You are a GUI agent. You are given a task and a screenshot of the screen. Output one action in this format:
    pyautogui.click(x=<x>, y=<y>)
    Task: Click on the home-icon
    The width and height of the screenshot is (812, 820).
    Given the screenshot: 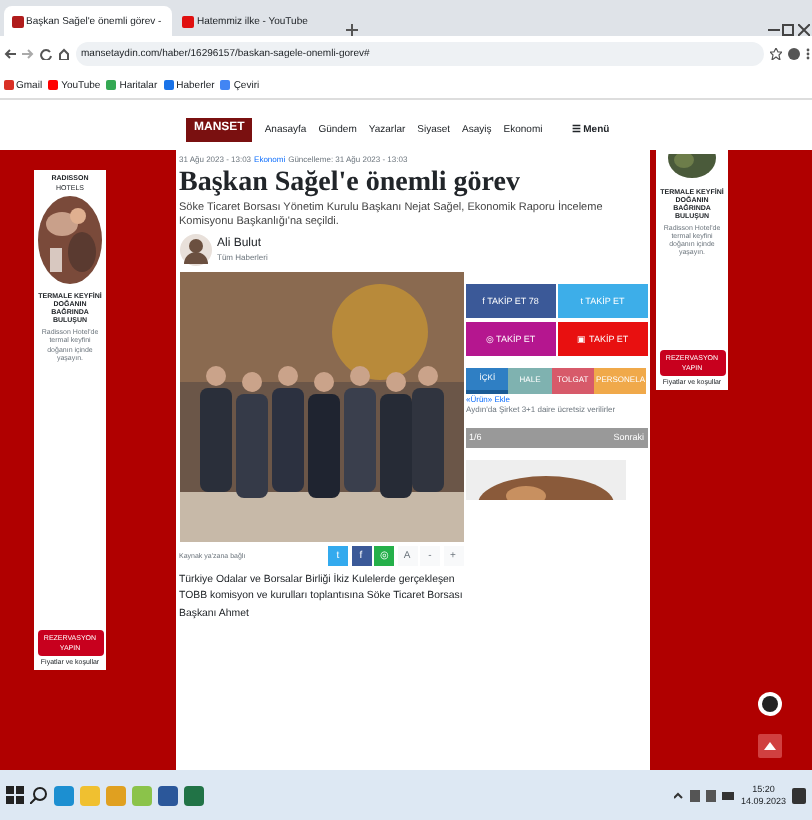 What is the action you would take?
    pyautogui.click(x=63, y=54)
    